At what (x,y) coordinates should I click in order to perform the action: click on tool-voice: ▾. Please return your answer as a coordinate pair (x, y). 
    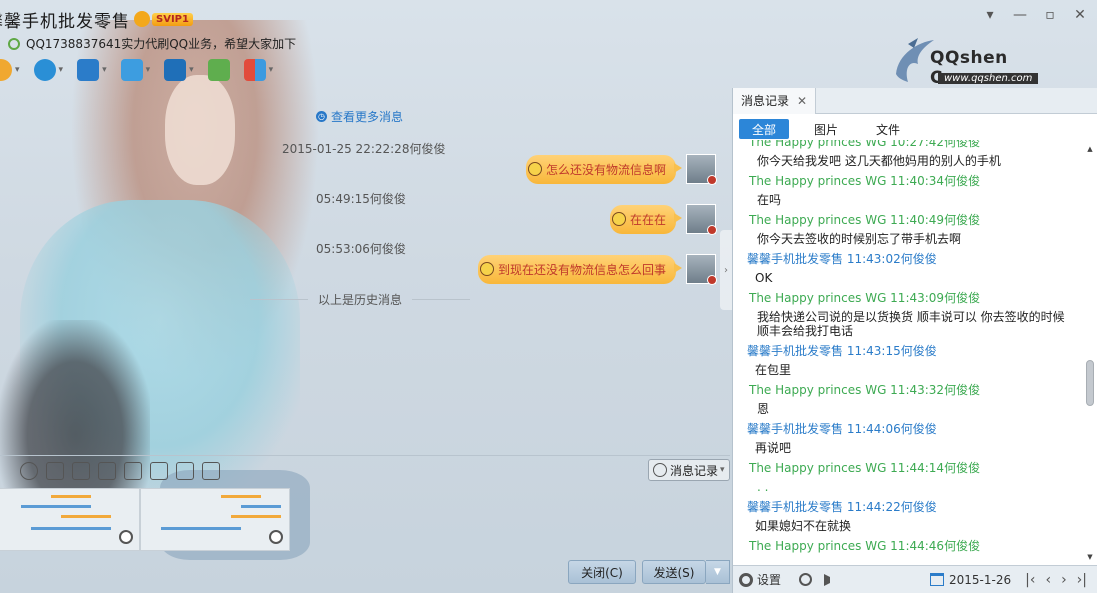
    Looking at the image, I should click on (10, 70).